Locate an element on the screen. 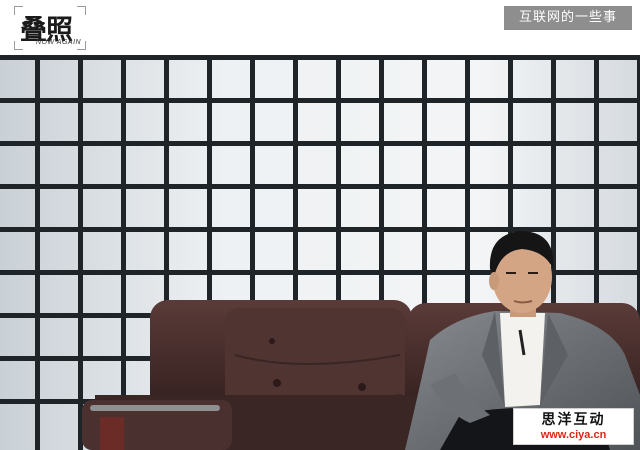  series-tag: 互联网的一些事 is located at coordinates (568, 18).